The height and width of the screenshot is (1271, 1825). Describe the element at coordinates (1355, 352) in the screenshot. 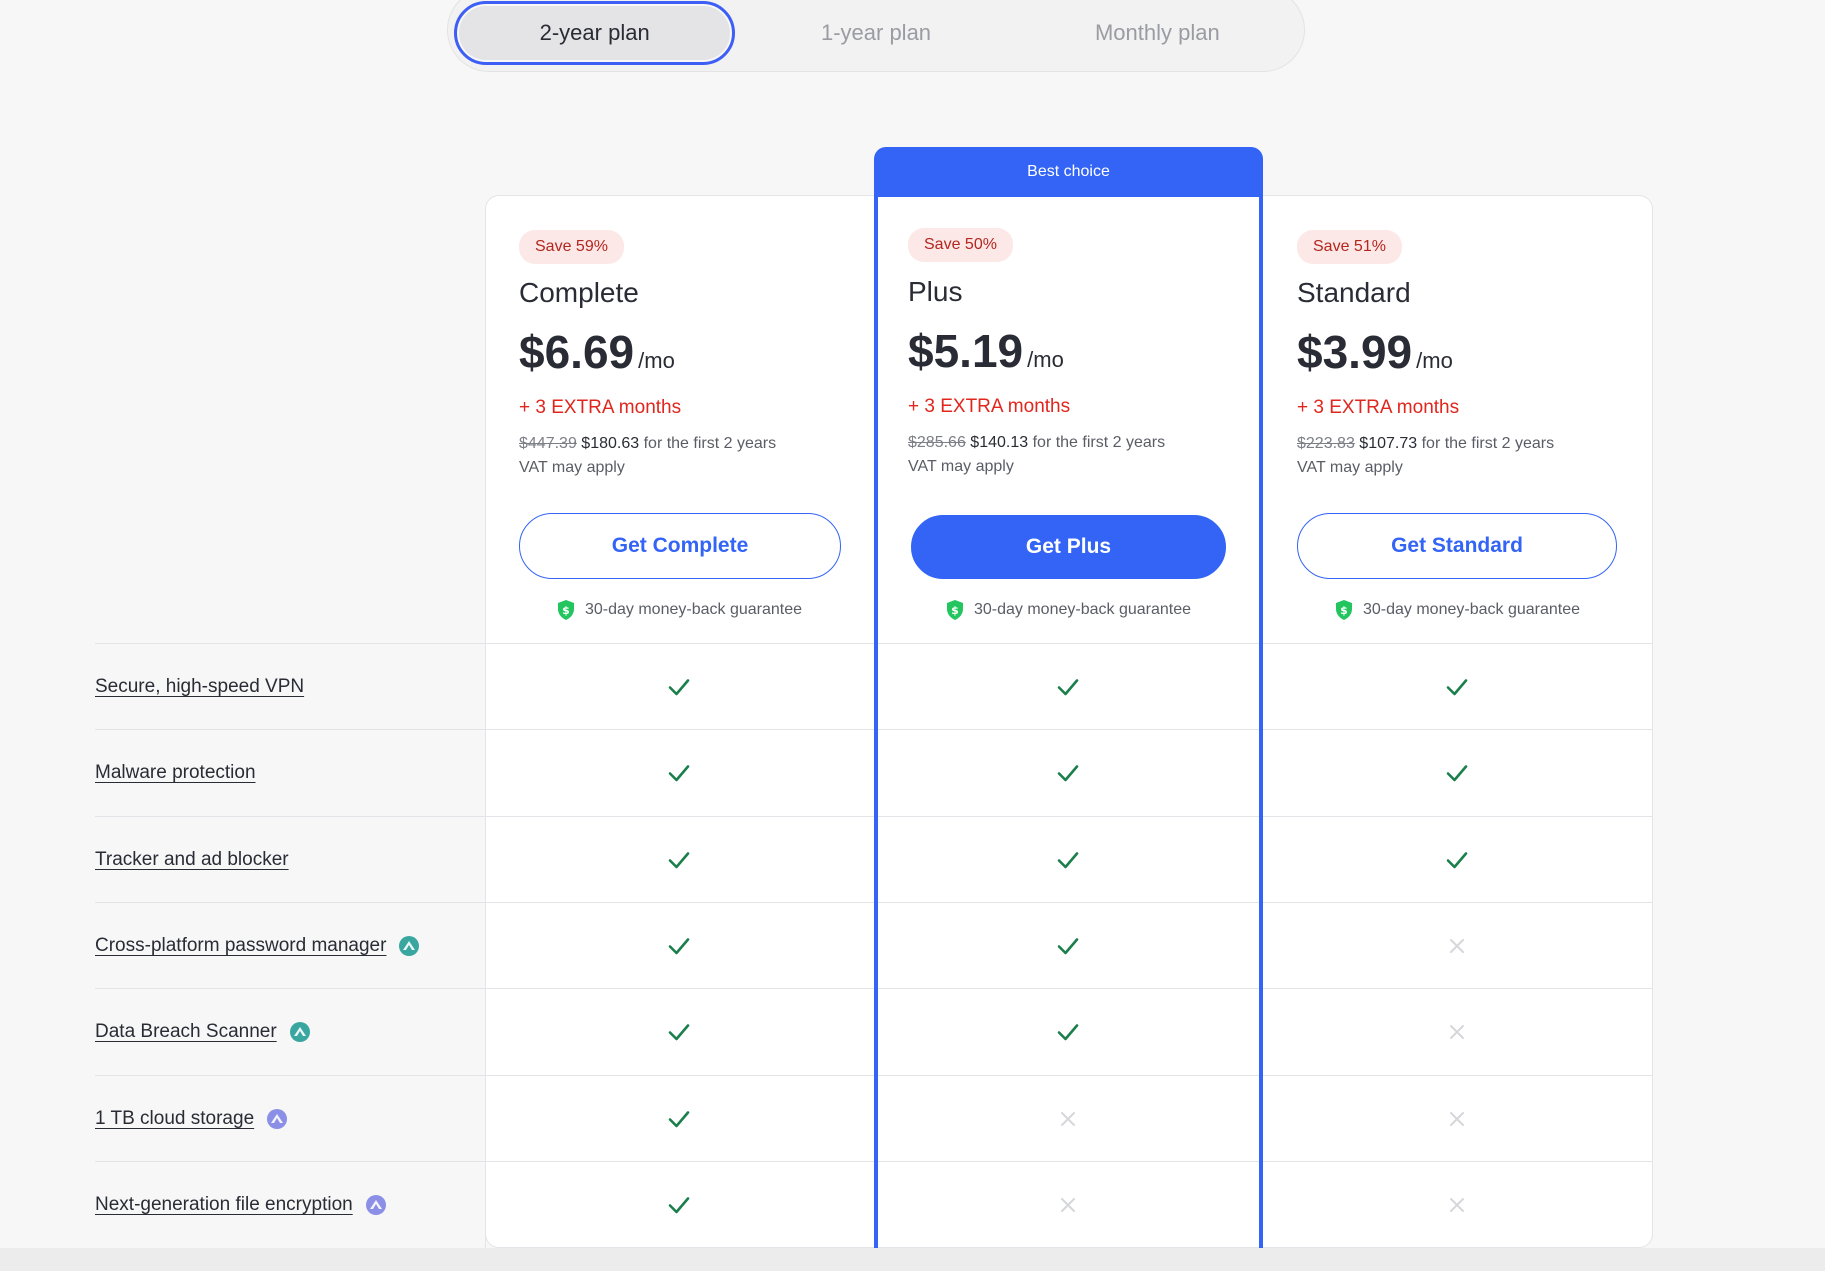

I see `price-amount: $3.99` at that location.